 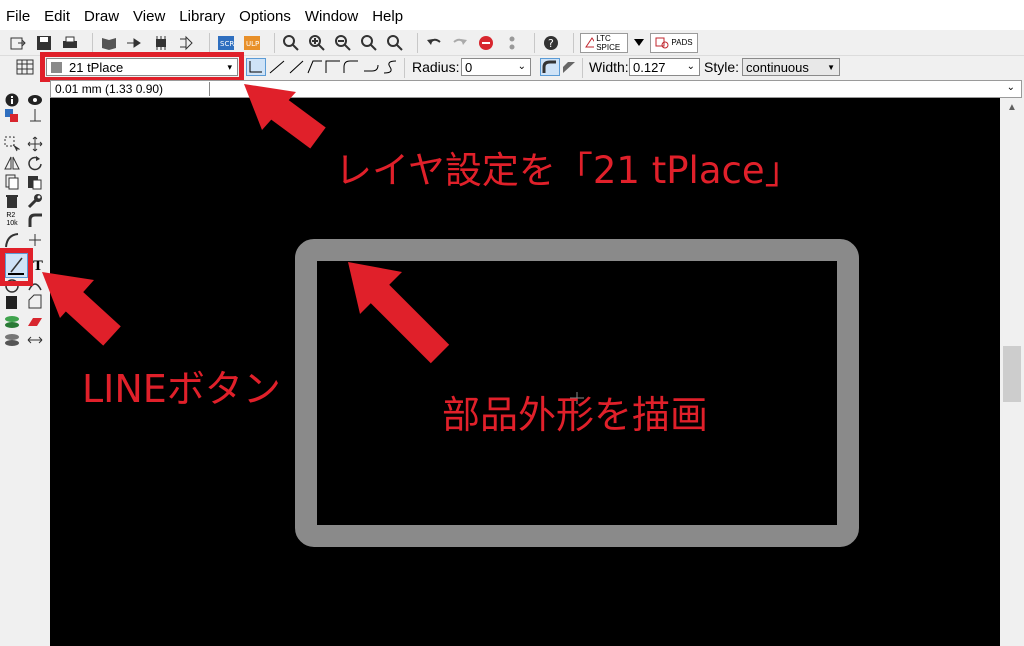 I want to click on width-field: 0.127 ⌄, so click(x=664, y=67).